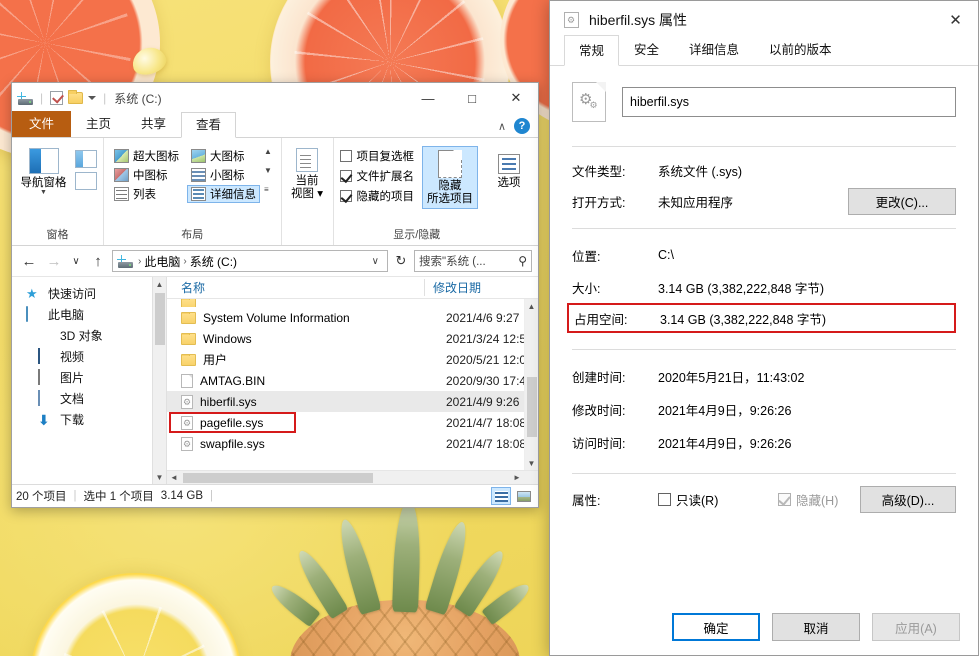  What do you see at coordinates (89, 335) in the screenshot?
I see `sidebar-item-3d-objects: 3D 对象` at bounding box center [89, 335].